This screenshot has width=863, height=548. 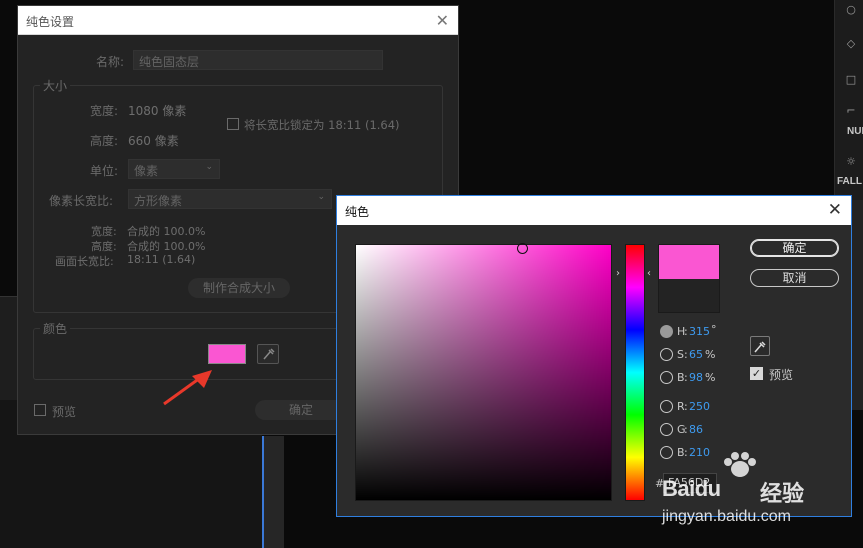 What do you see at coordinates (740, 464) in the screenshot?
I see `paw-icon` at bounding box center [740, 464].